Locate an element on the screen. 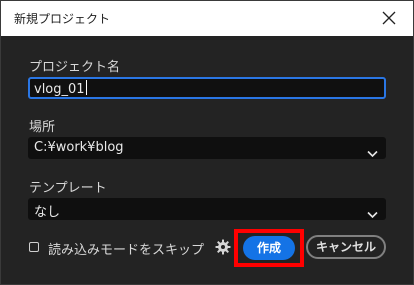 The image size is (414, 285). project-name-value: vlog_01 is located at coordinates (59, 89).